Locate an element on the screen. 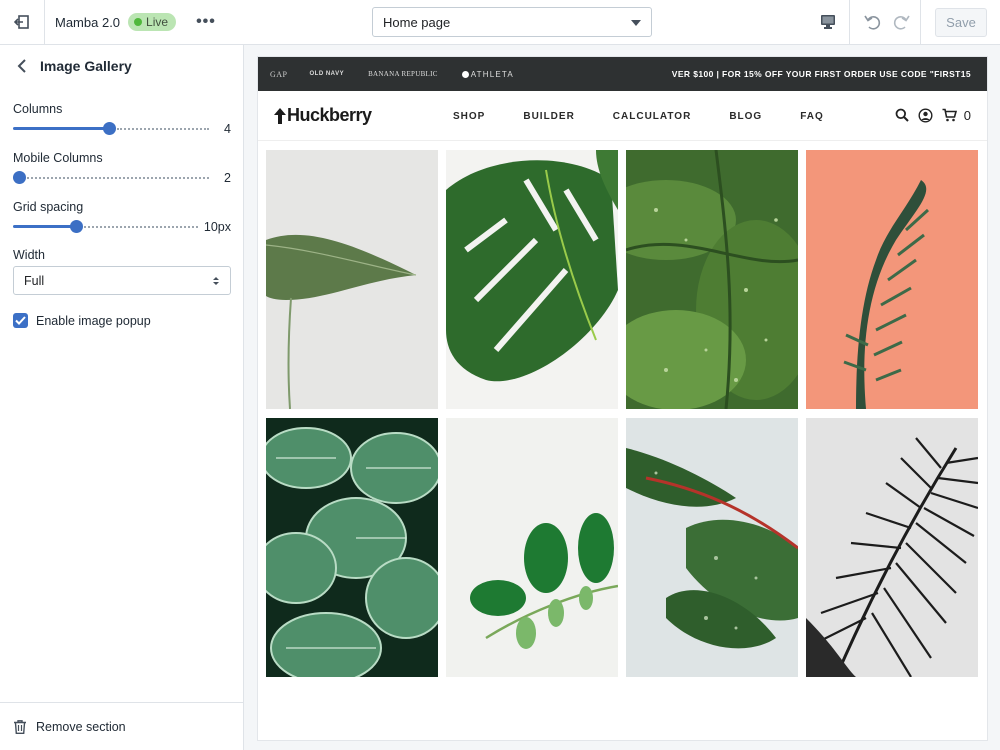  gallery-image-palm-bw is located at coordinates (892, 547).